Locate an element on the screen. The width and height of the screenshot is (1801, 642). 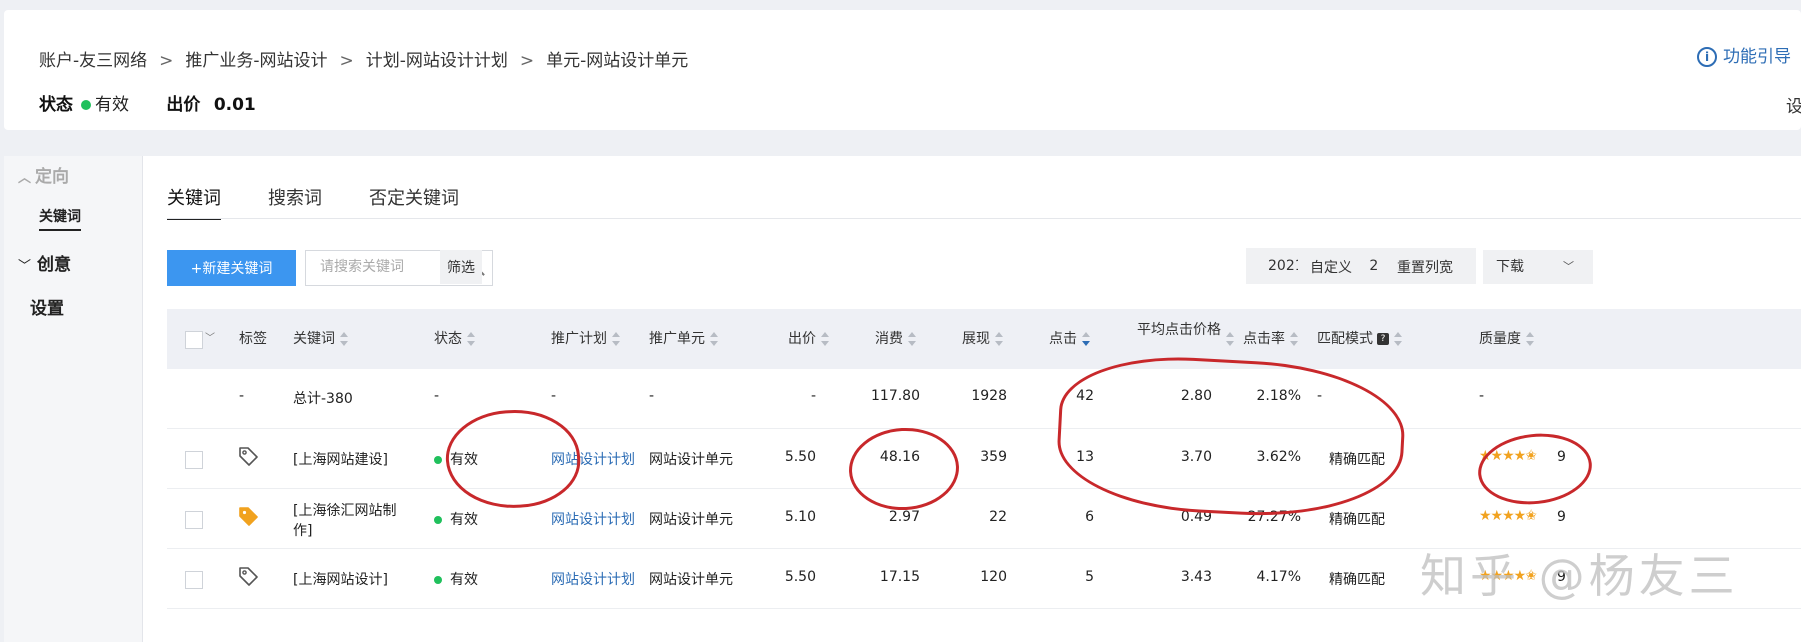
cell-impressions: 22 is located at coordinates (998, 517).